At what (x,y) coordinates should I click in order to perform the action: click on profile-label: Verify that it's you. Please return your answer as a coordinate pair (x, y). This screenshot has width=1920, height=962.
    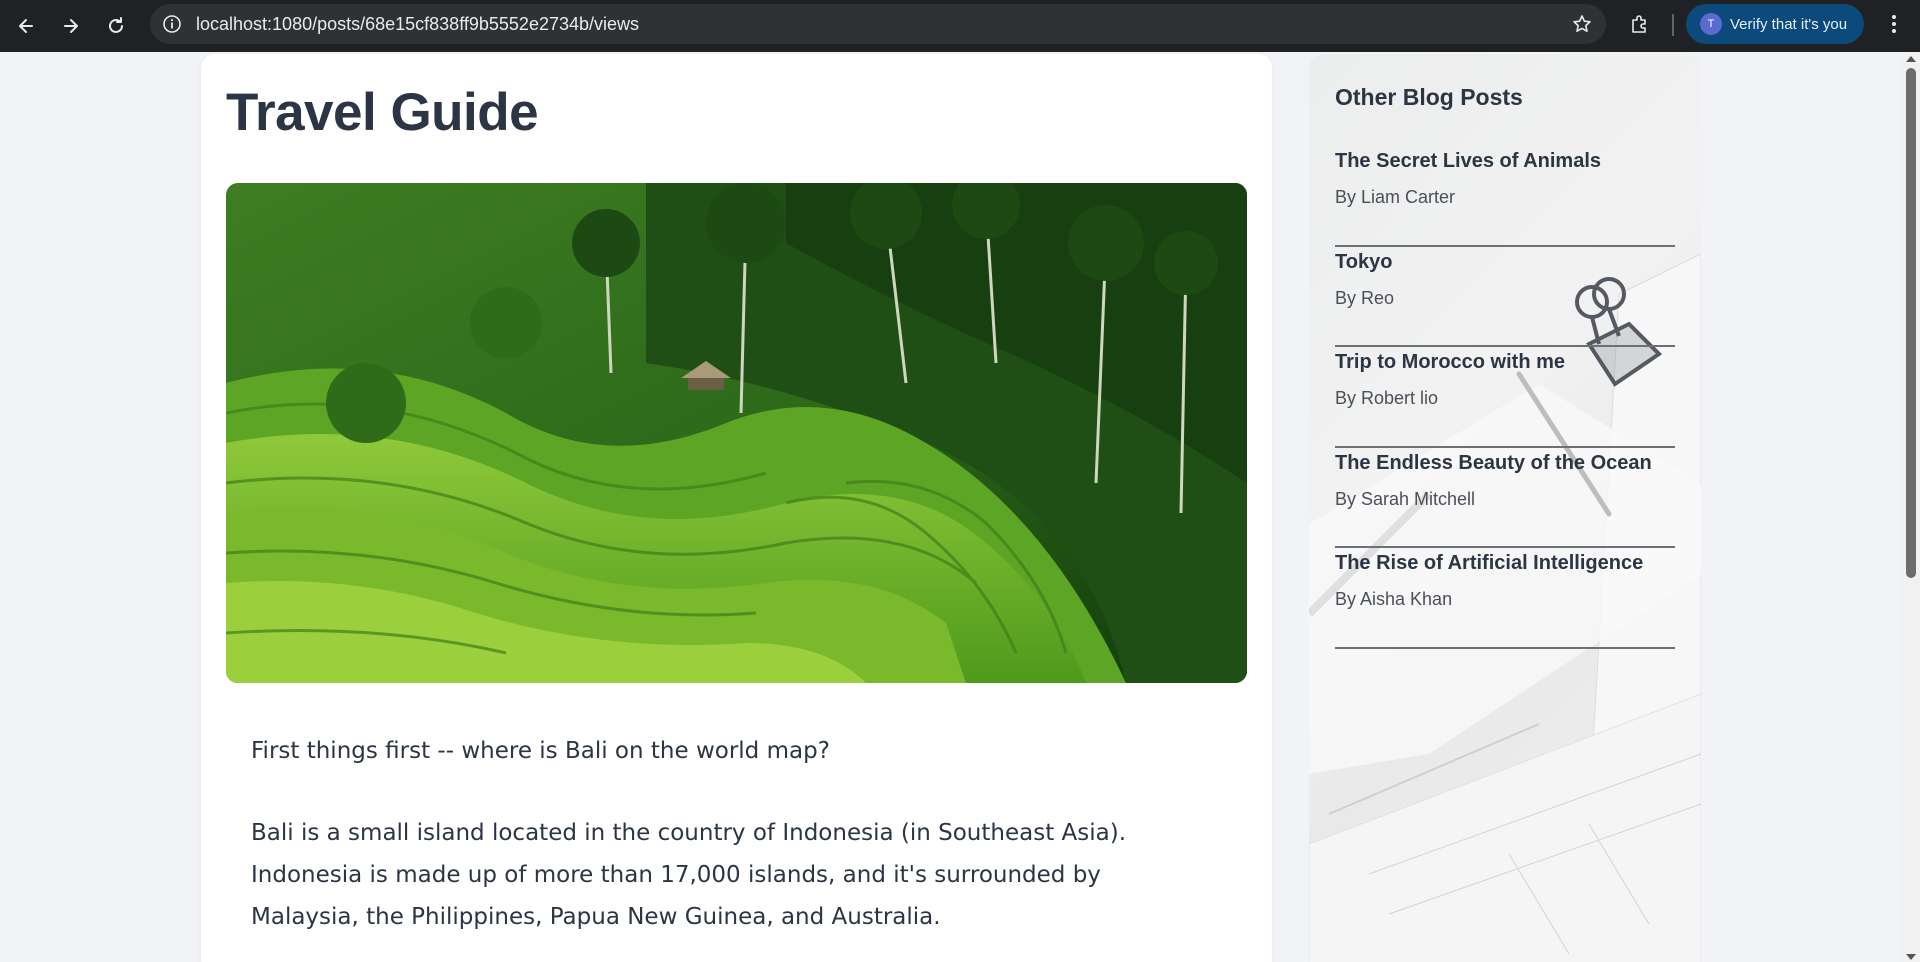
    Looking at the image, I should click on (1789, 24).